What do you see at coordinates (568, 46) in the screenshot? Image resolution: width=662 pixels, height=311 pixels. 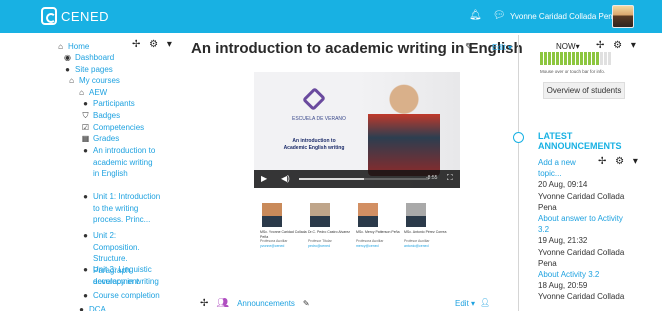 I see `progress-now-label: NOW▾` at bounding box center [568, 46].